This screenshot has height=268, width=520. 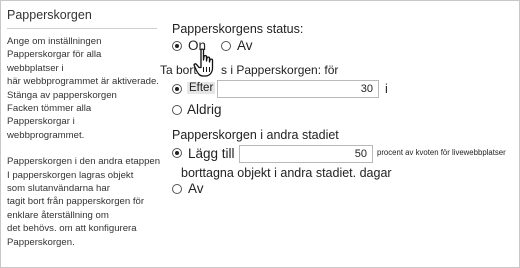 I want to click on hand-pointer-icon, so click(x=203, y=62).